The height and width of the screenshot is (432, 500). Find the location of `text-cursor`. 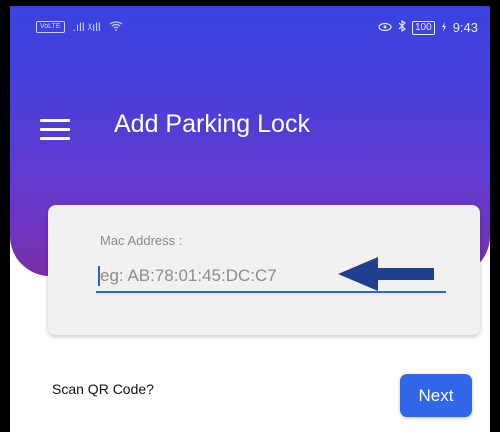

text-cursor is located at coordinates (99, 276).